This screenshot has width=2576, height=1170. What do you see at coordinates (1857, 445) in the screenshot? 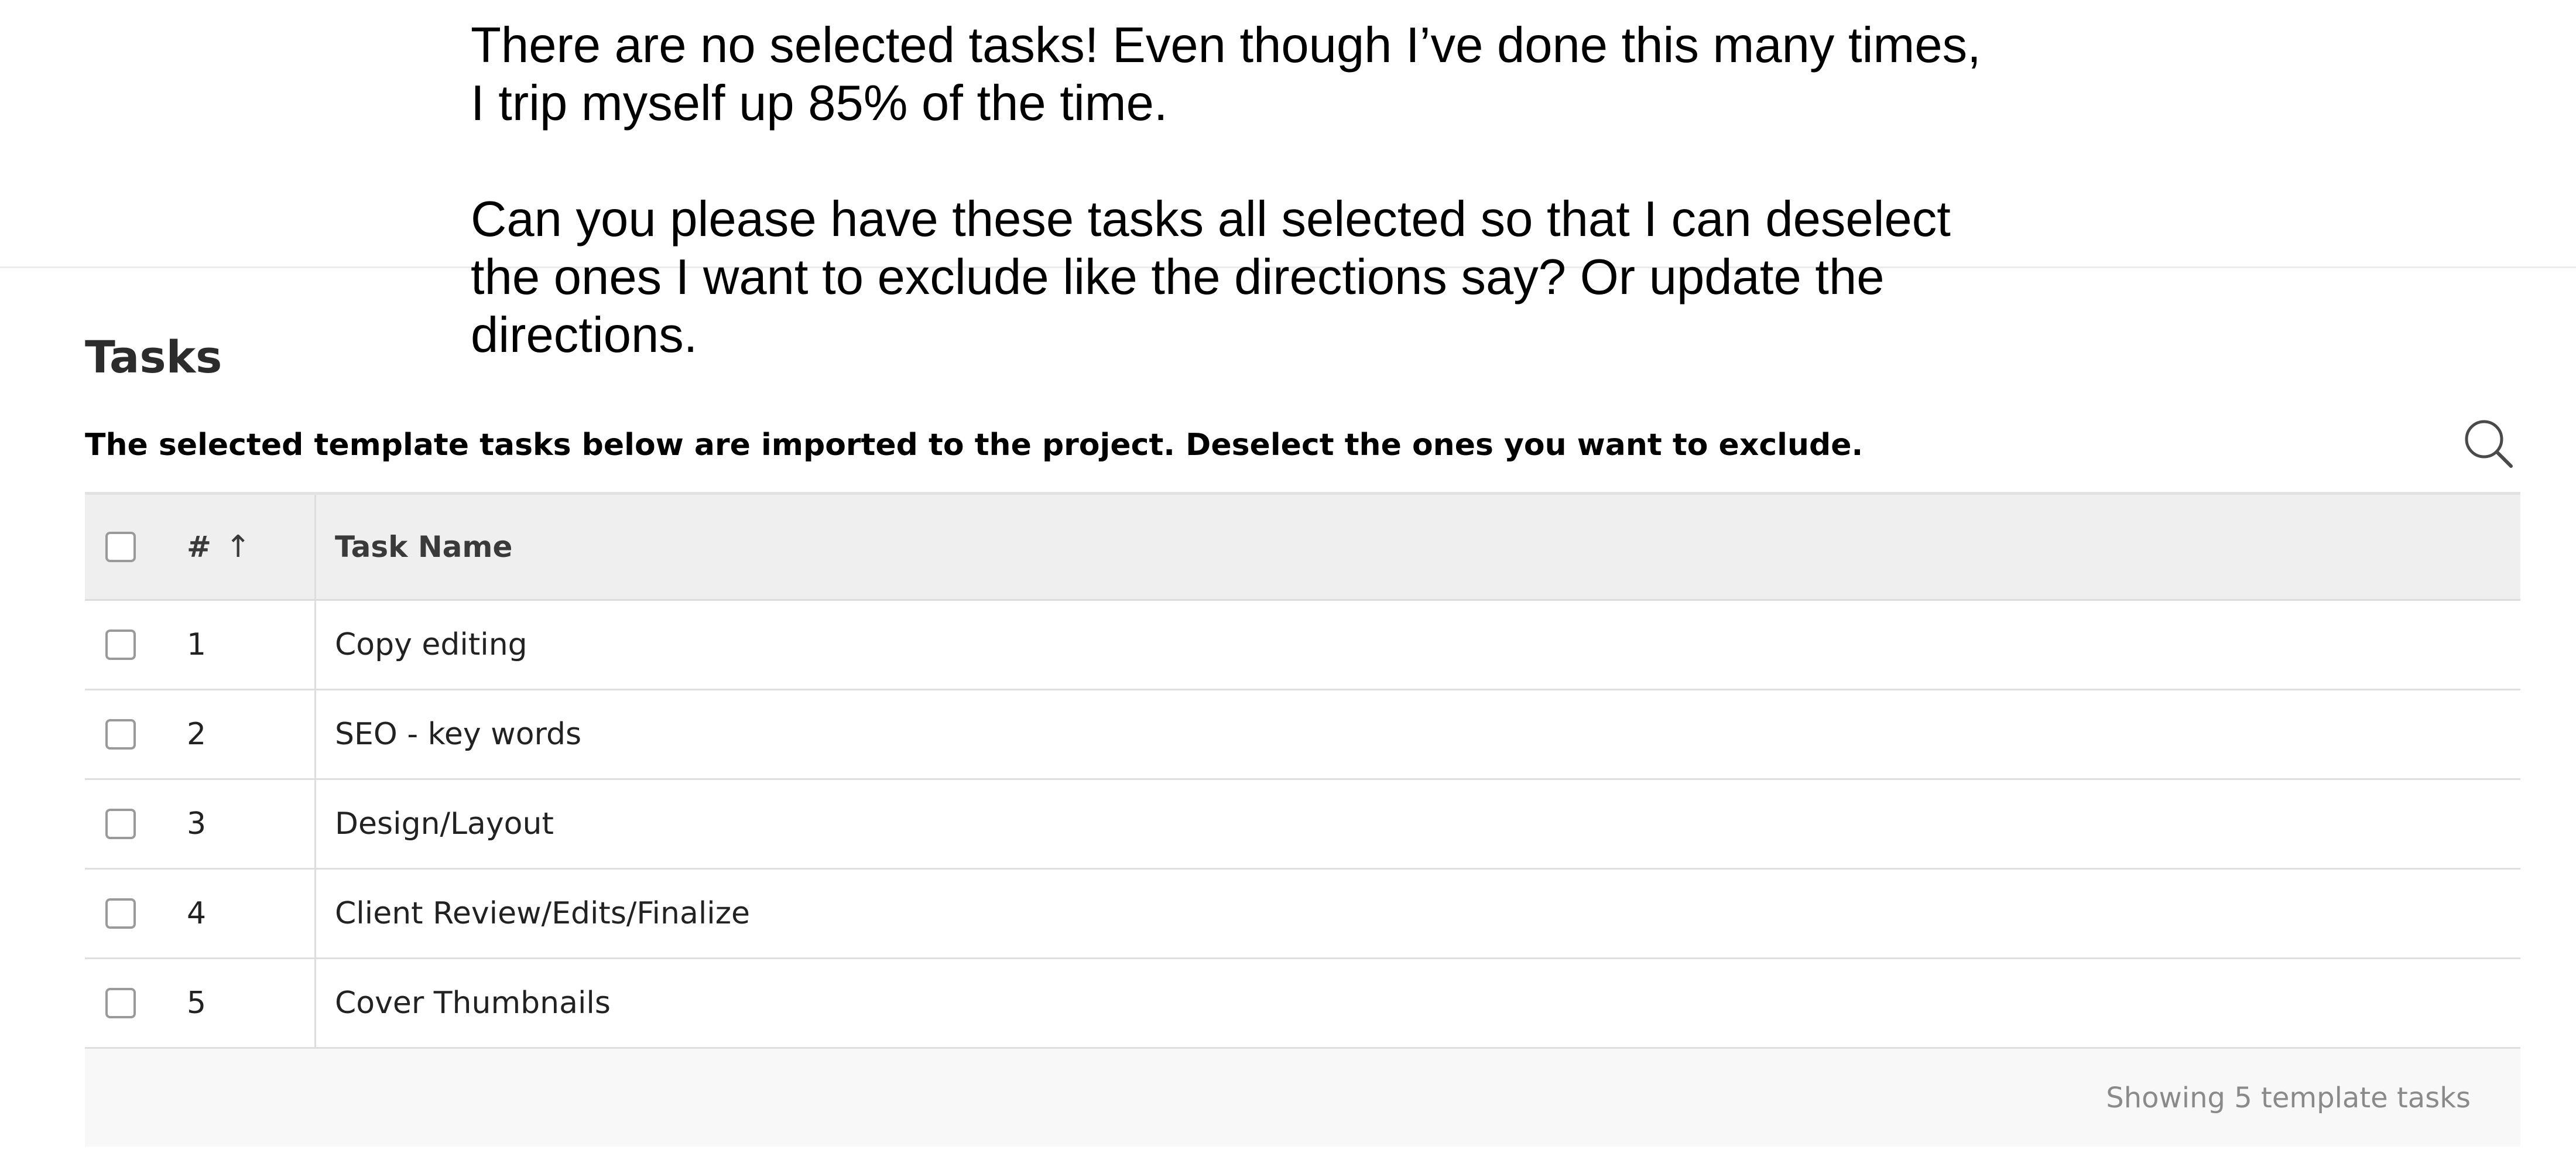
I see `instructions-part-3: .` at bounding box center [1857, 445].